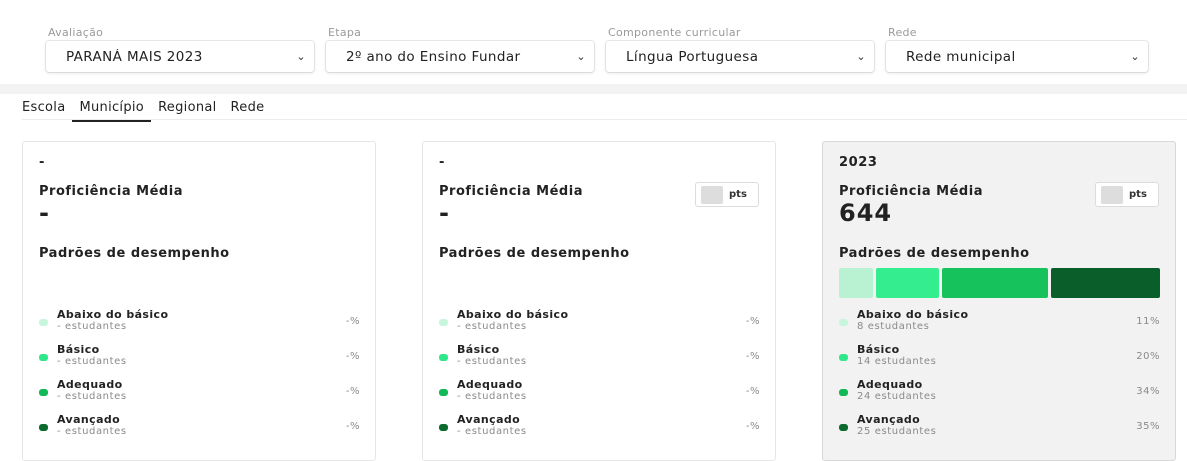 This screenshot has width=1187, height=461. Describe the element at coordinates (897, 361) in the screenshot. I see `level-count: 14 estudantes` at that location.